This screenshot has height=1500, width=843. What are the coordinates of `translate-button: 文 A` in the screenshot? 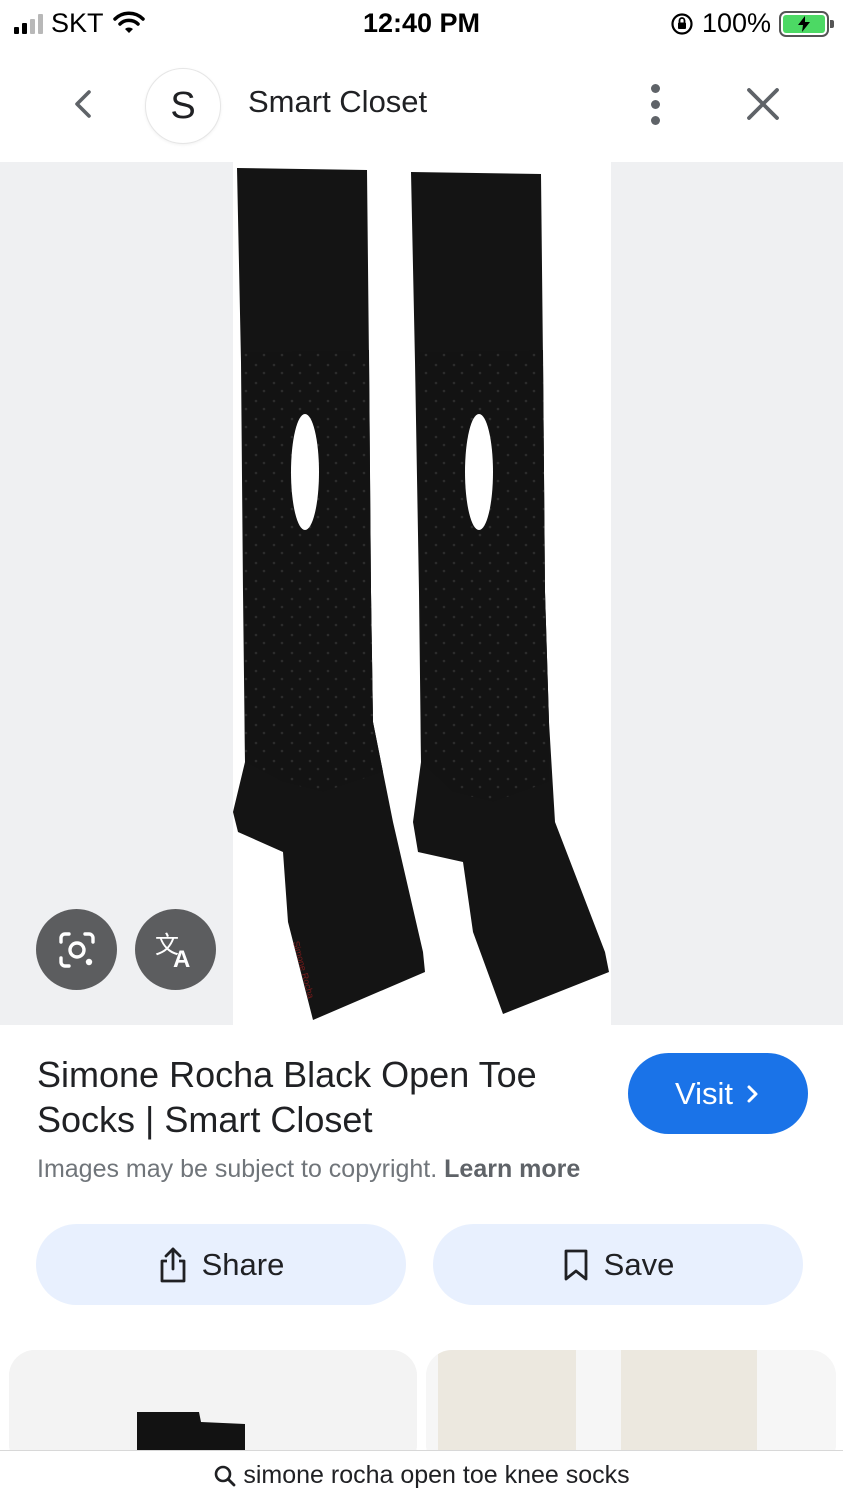 It's located at (175, 949).